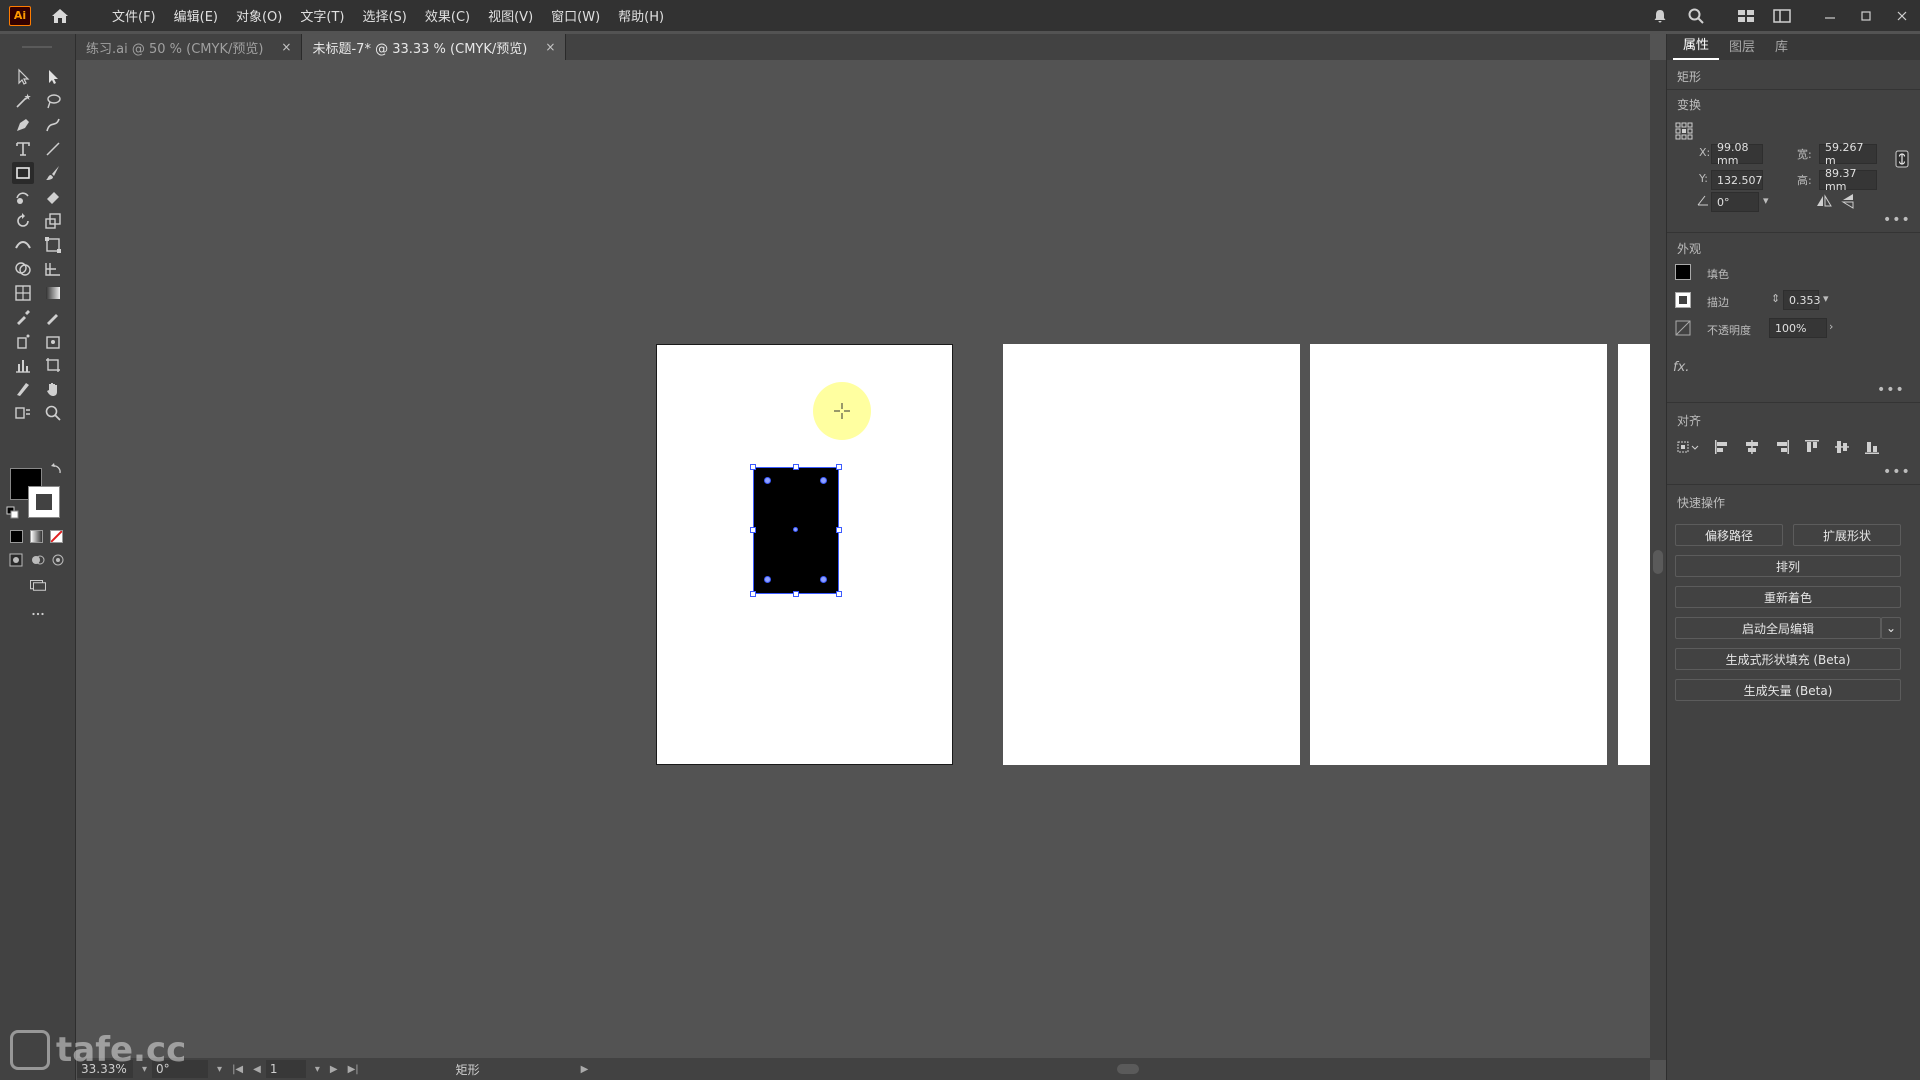 Image resolution: width=1920 pixels, height=1080 pixels. What do you see at coordinates (1788, 690) in the screenshot?
I see `generative-vector-button: 生成矢量 (Beta)` at bounding box center [1788, 690].